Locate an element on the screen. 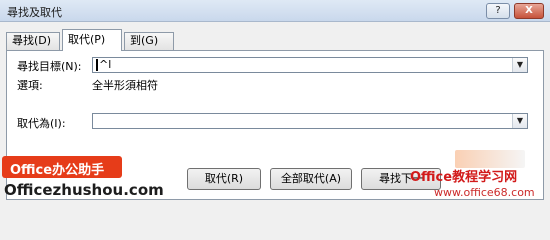 The width and height of the screenshot is (550, 240). tab-replace: 取代(P) is located at coordinates (92, 40).